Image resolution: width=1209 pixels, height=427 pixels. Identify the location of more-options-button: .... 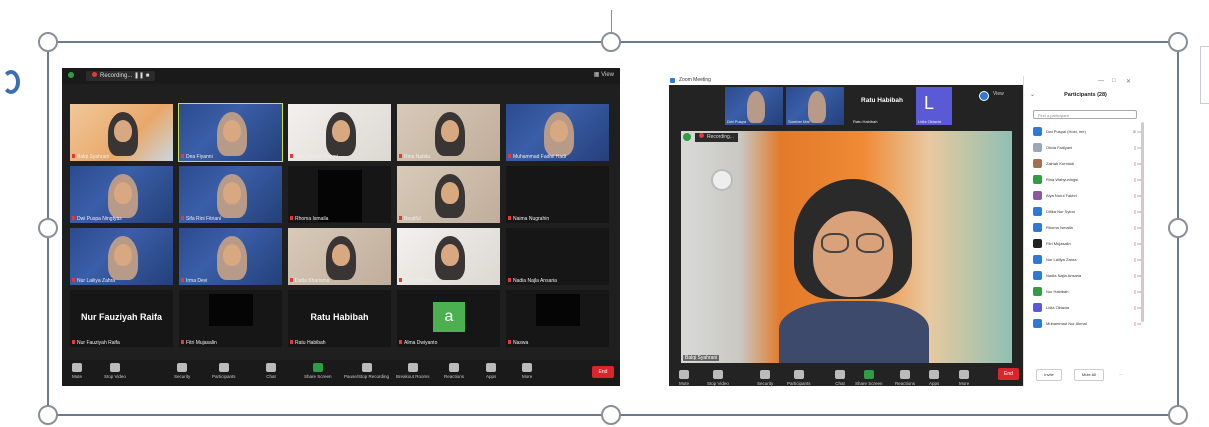
(1121, 374).